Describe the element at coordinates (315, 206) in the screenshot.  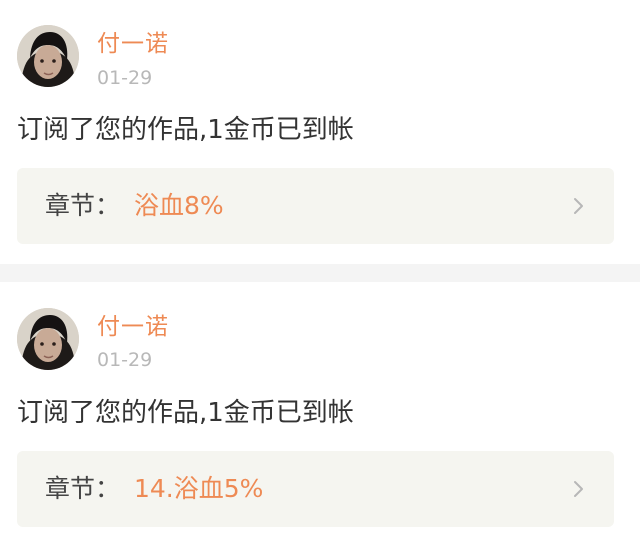
I see `chapter-link: 章节： 浴血8%` at that location.